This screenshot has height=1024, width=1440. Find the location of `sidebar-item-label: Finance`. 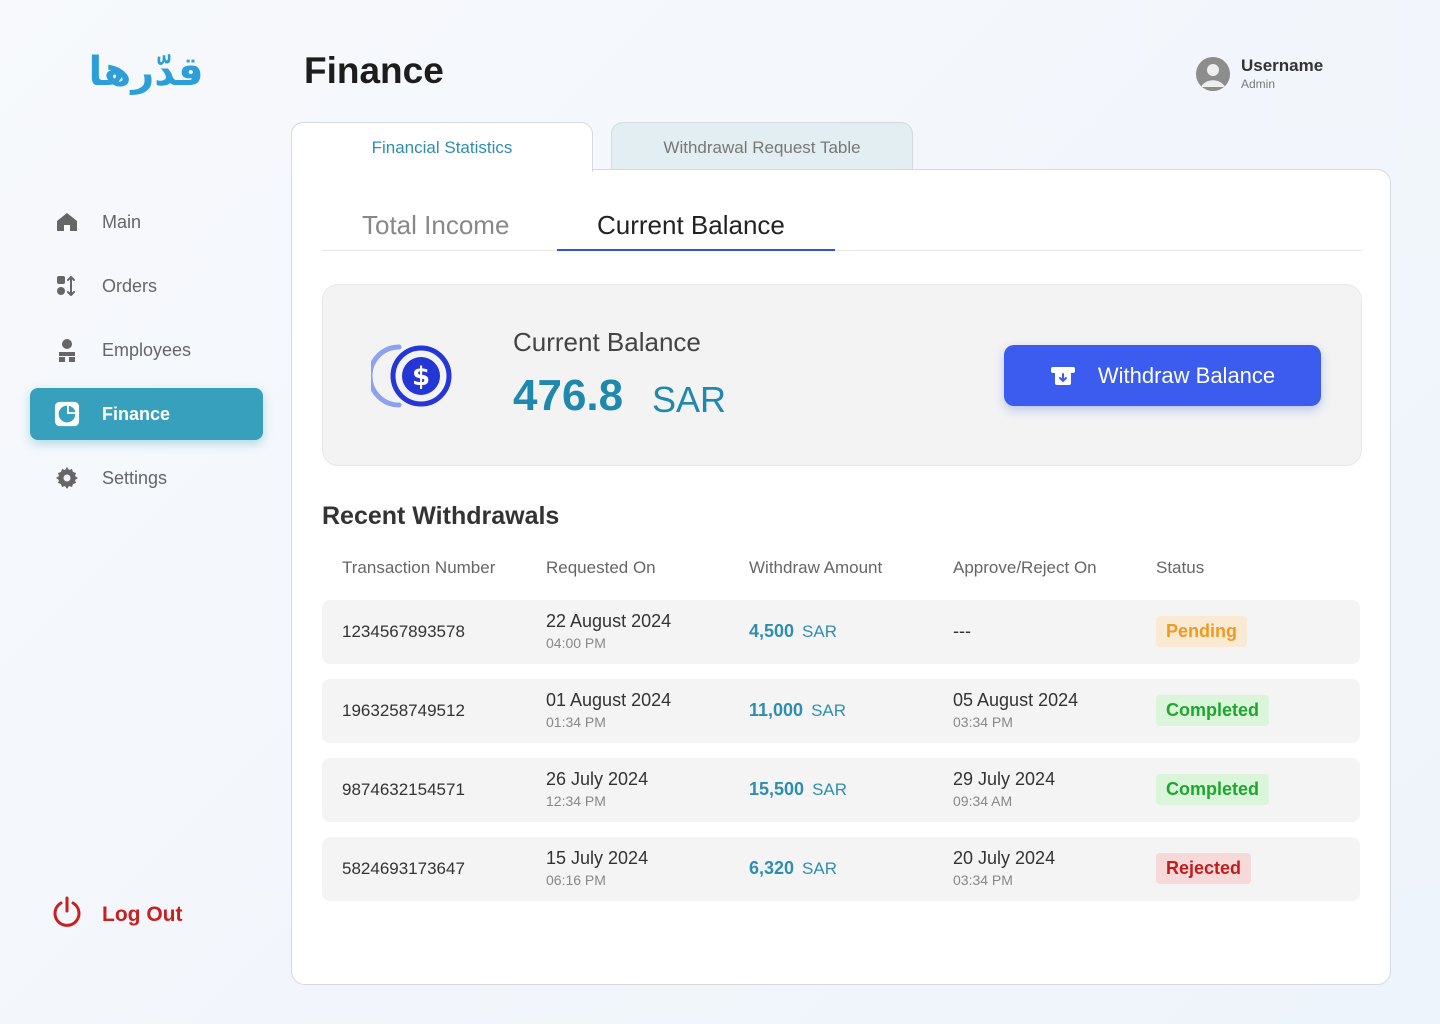

sidebar-item-label: Finance is located at coordinates (136, 413).